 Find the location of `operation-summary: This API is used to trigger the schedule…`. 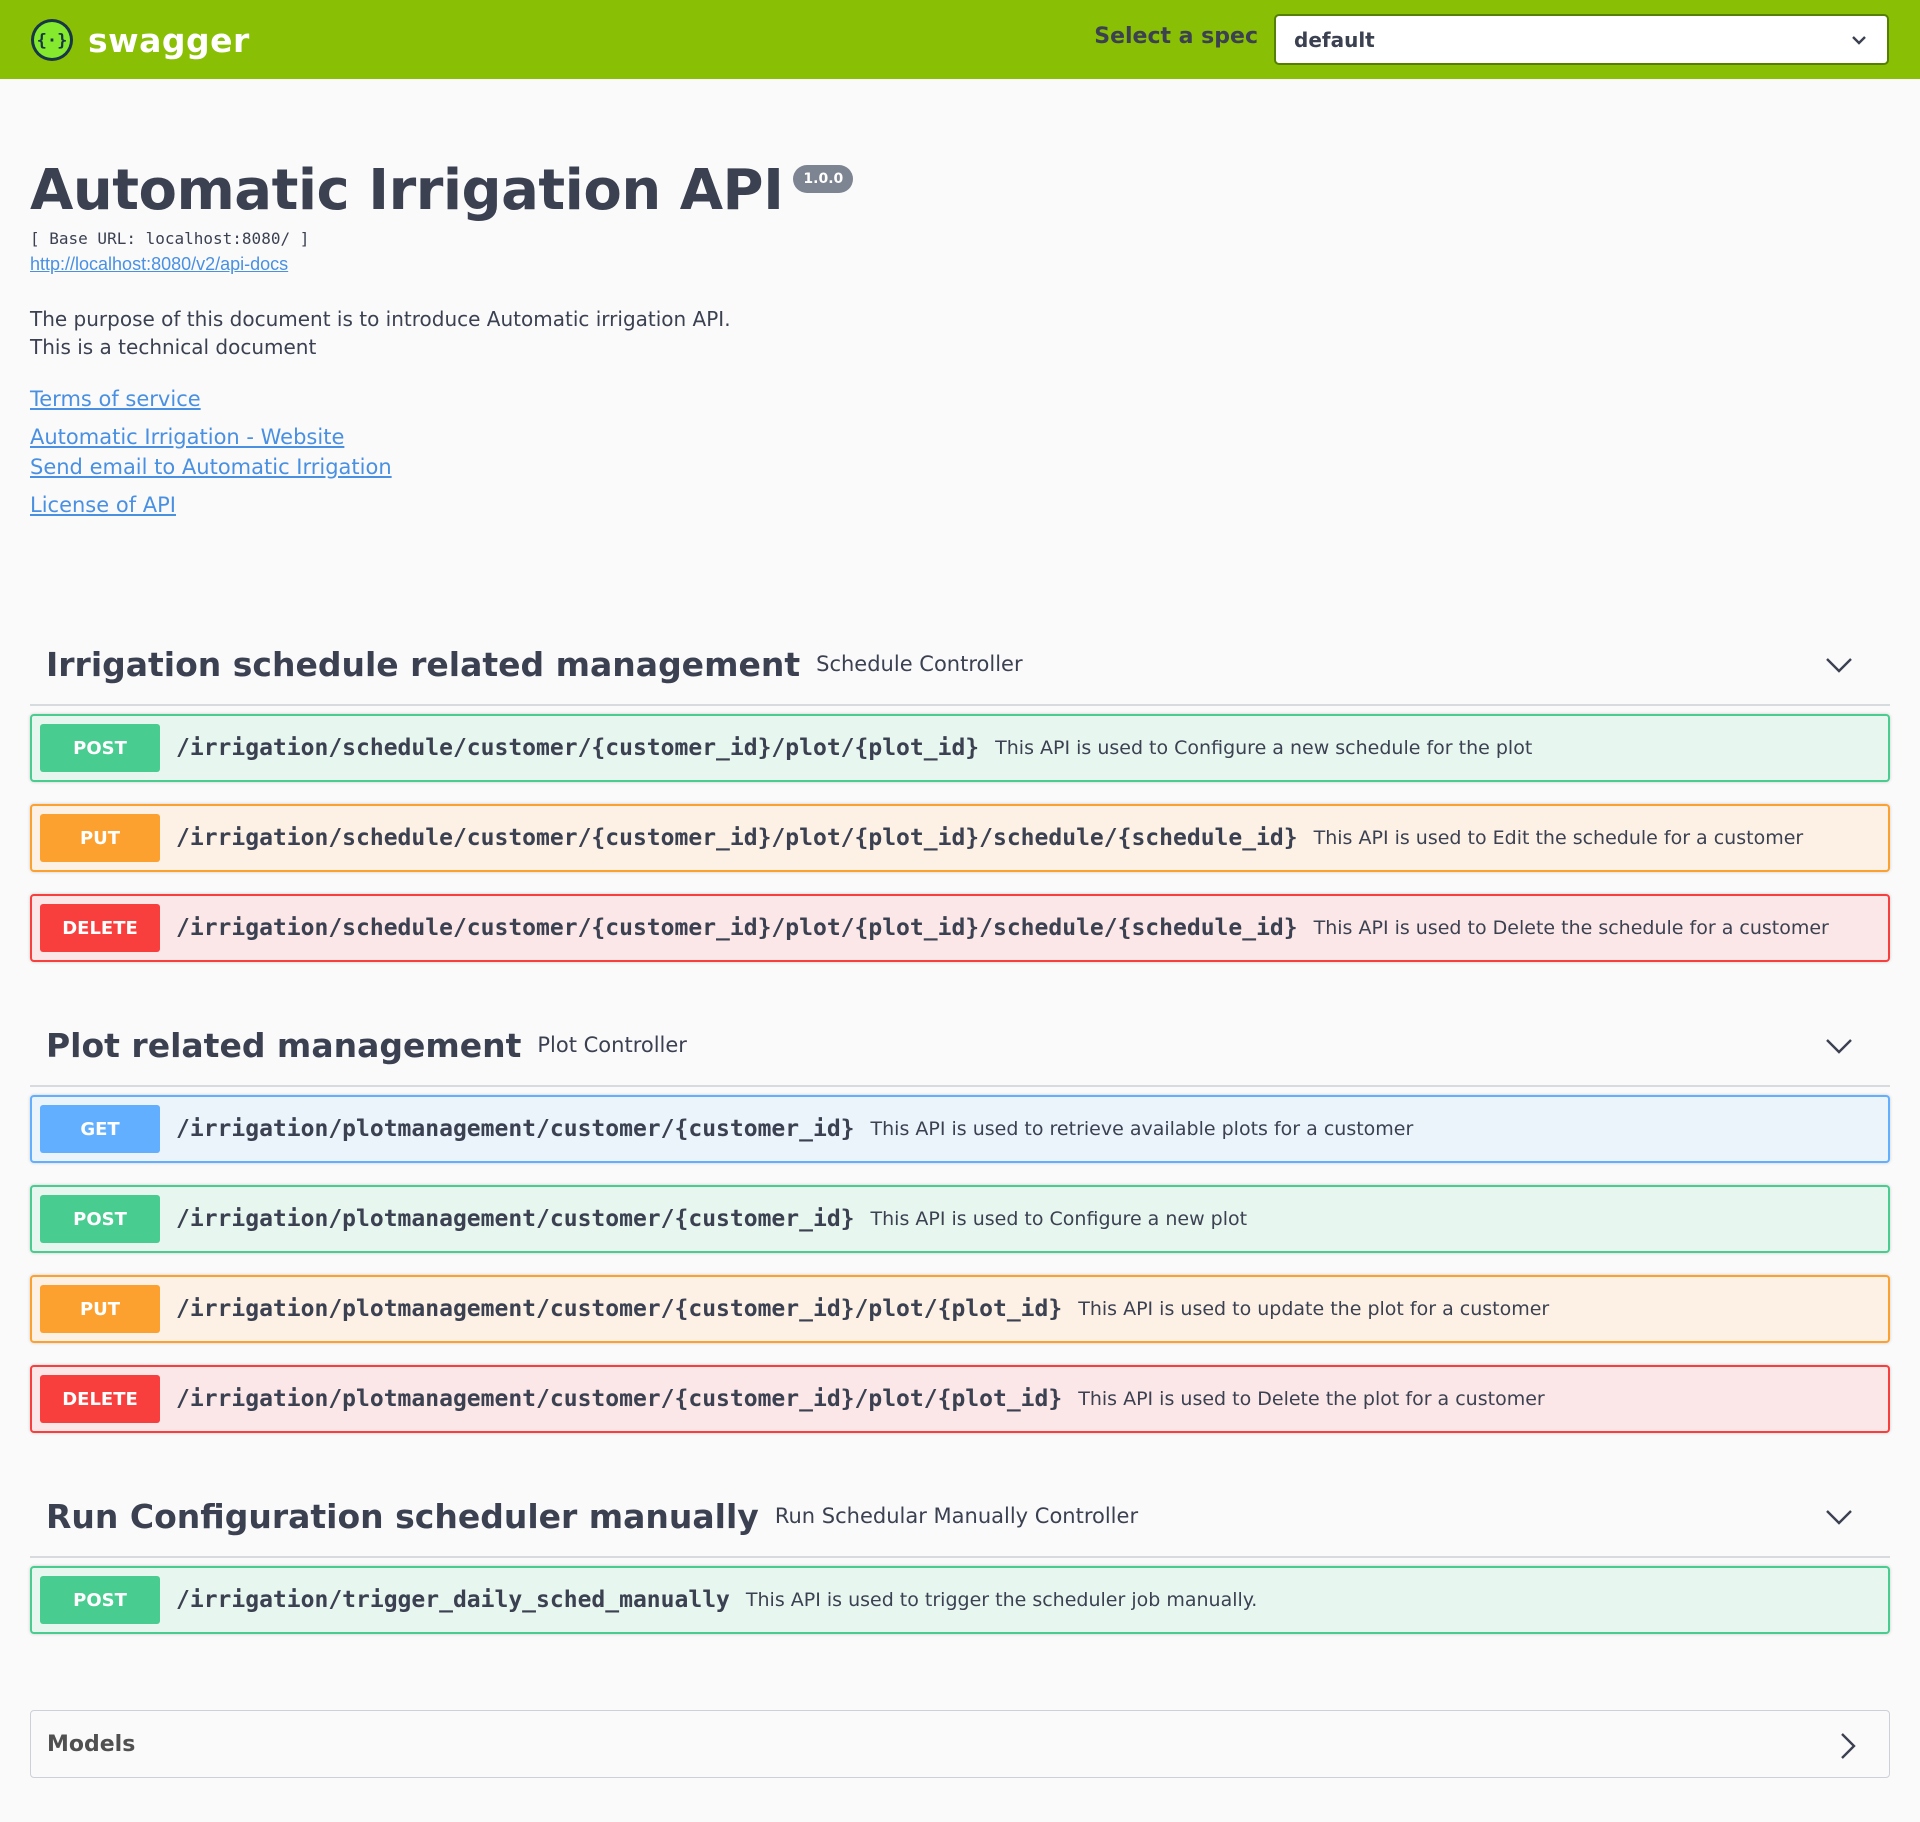

operation-summary: This API is used to trigger the schedule… is located at coordinates (1001, 1600).